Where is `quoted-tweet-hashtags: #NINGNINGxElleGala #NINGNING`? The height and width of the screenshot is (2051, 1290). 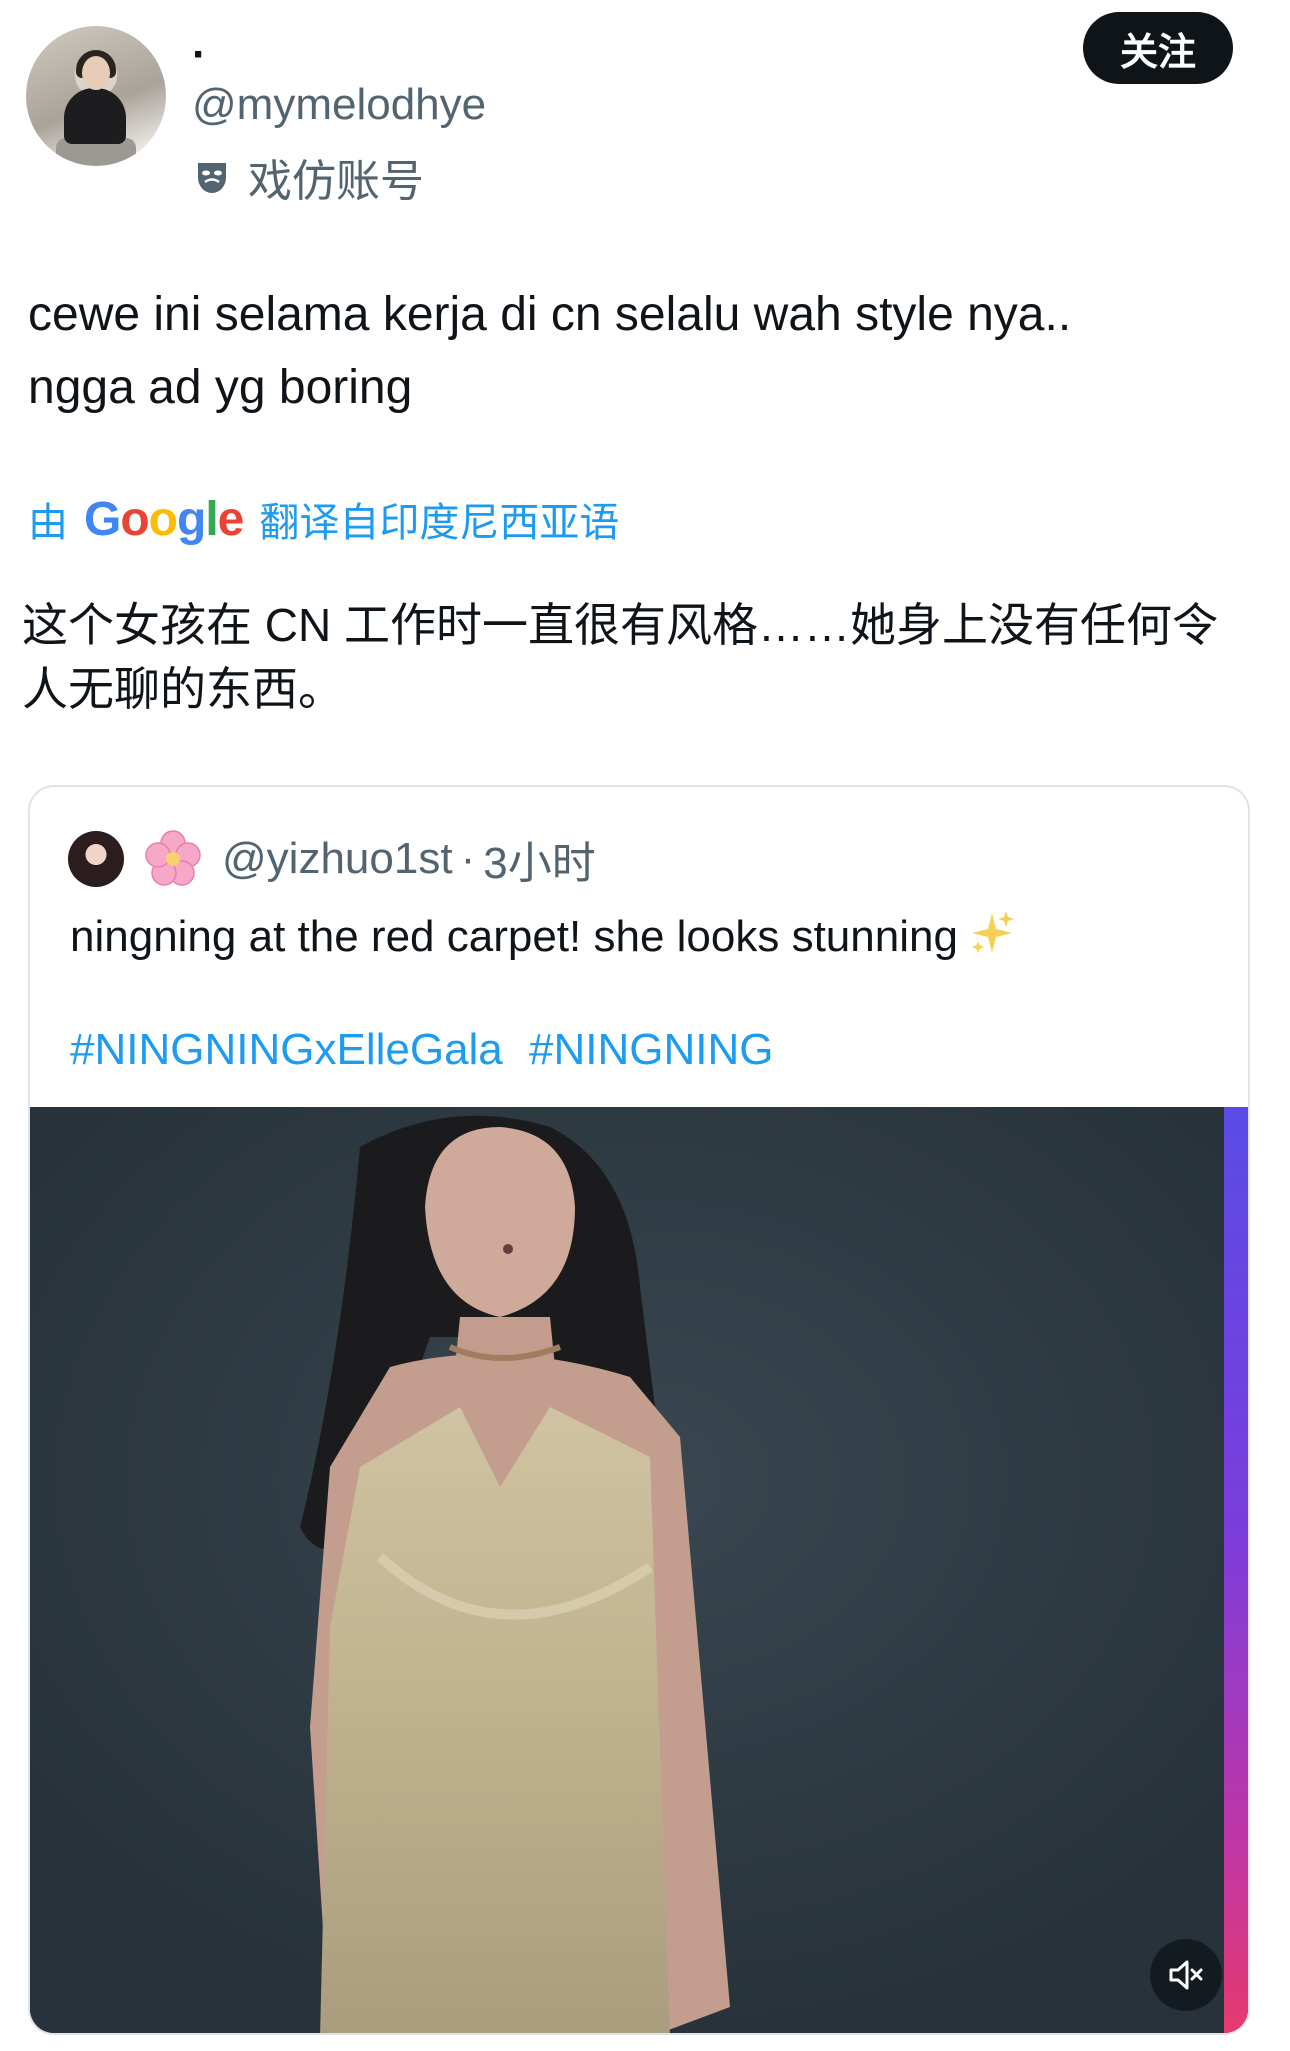 quoted-tweet-hashtags: #NINGNINGxElleGala #NINGNING is located at coordinates (429, 1050).